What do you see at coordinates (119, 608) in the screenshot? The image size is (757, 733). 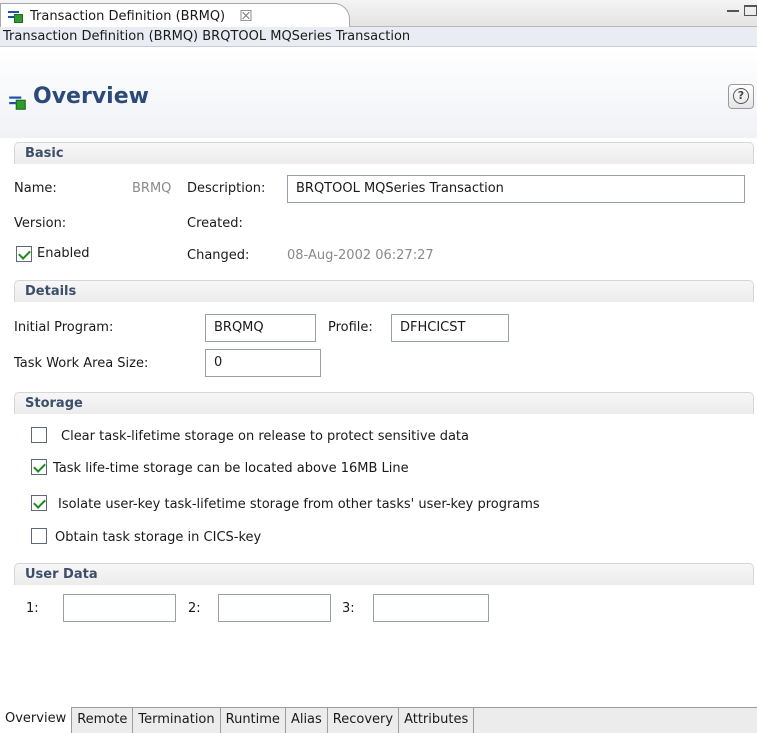 I see `user-data-1-field` at bounding box center [119, 608].